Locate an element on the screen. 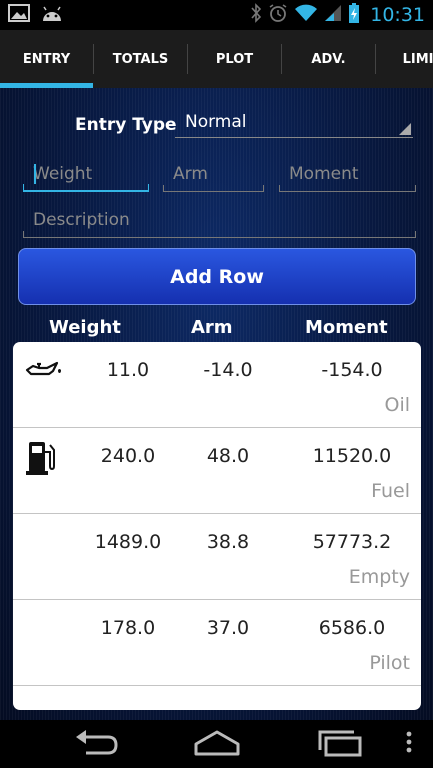 Image resolution: width=433 pixels, height=768 pixels. entry-type-select: Normal is located at coordinates (294, 122).